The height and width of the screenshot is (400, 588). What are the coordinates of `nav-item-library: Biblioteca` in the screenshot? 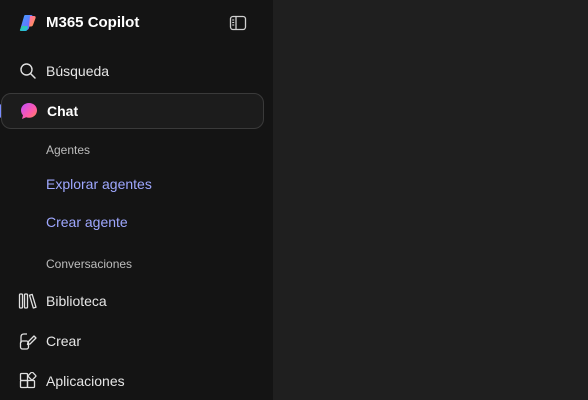 It's located at (136, 301).